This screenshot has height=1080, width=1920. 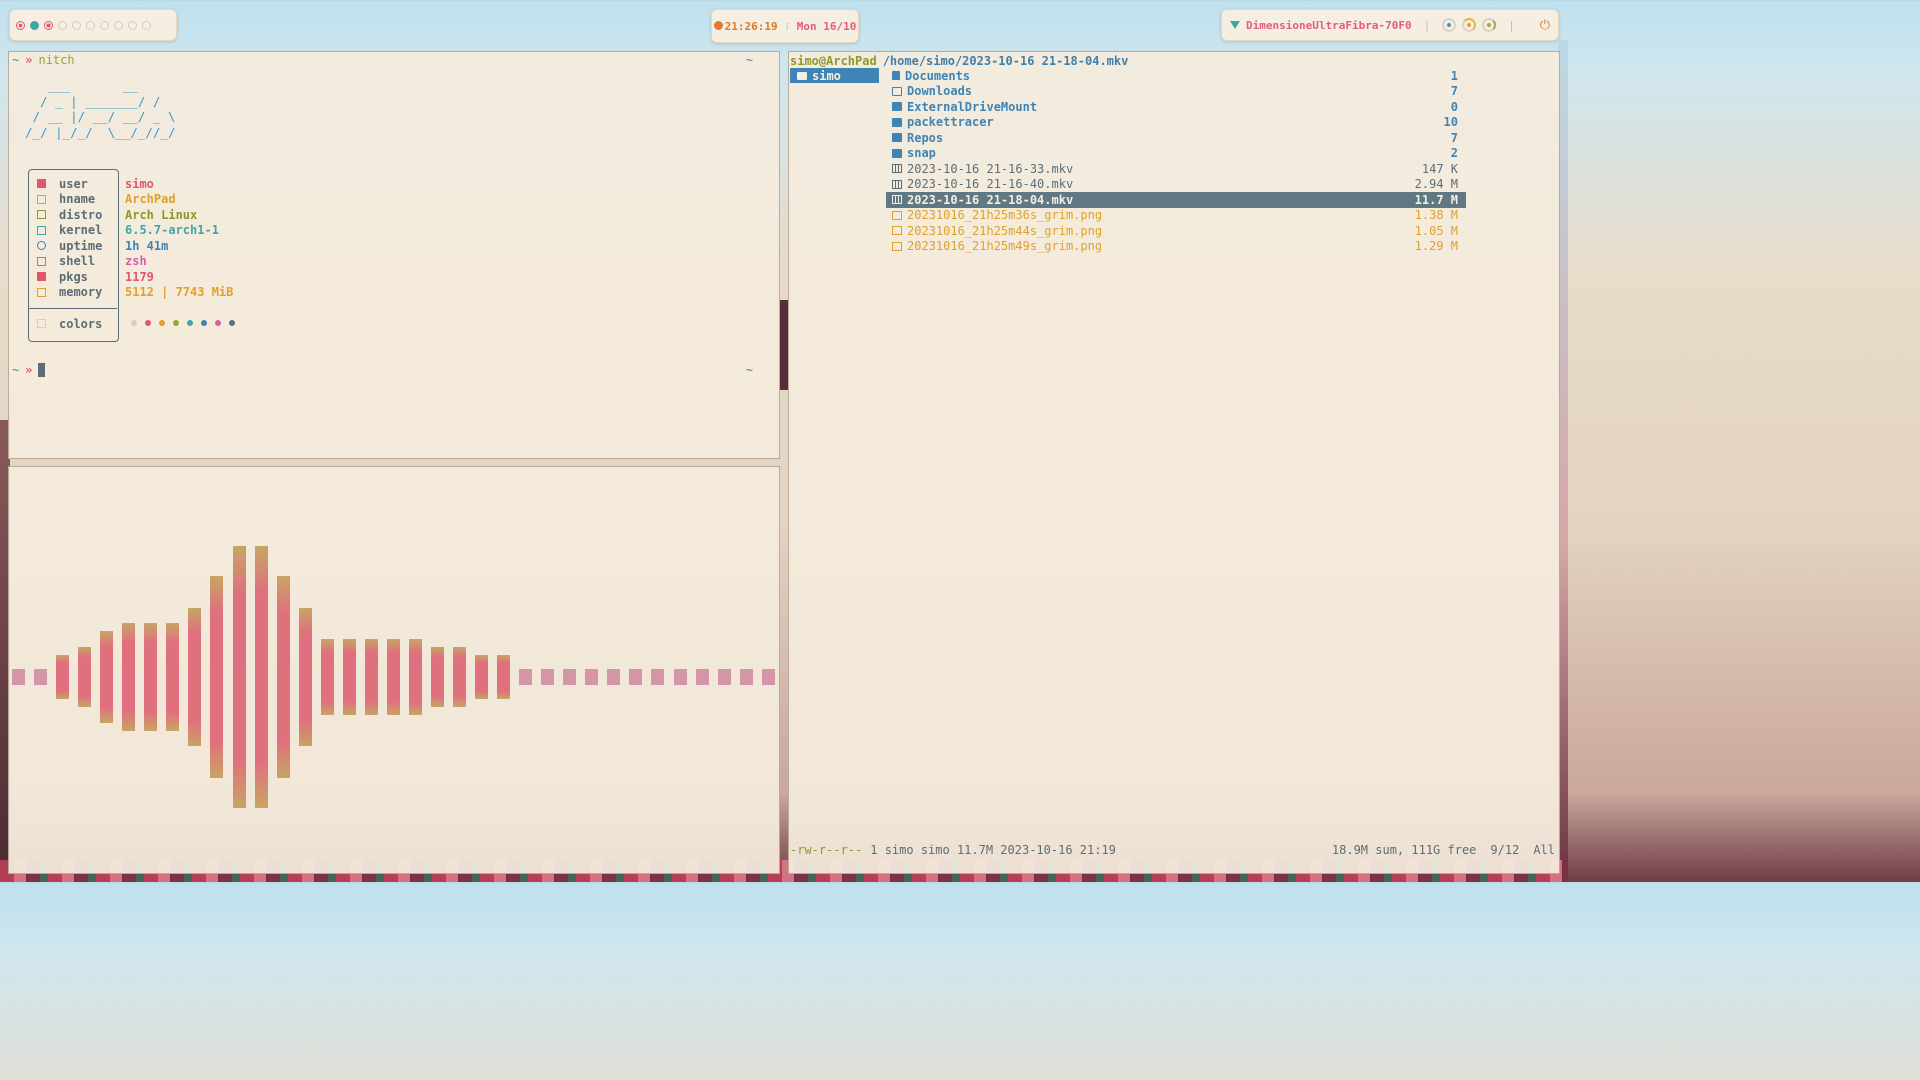 I want to click on info-row-memory: memory 5112 | 7743 MiB, so click(x=135, y=292).